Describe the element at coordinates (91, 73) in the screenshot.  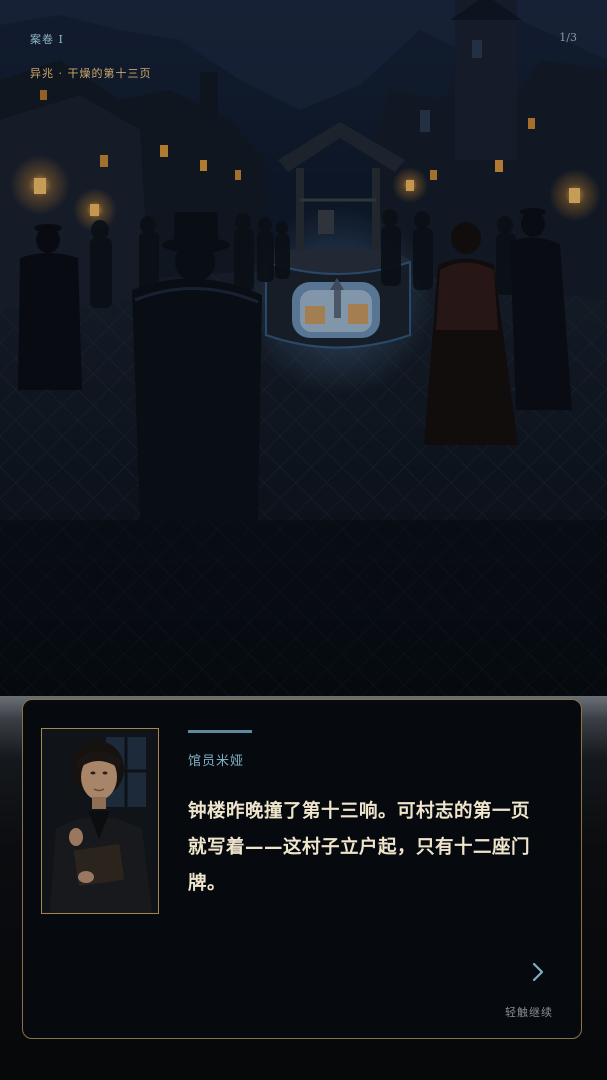
I see `scene-subtitle: 异兆 · 干燥的第十三页` at that location.